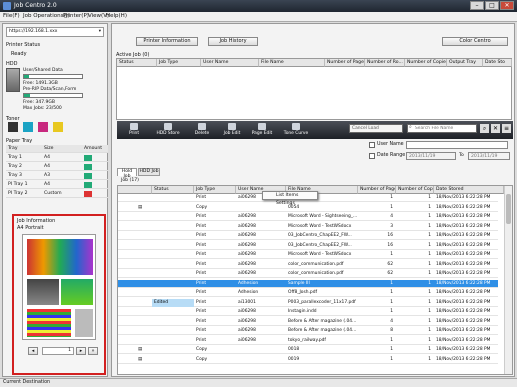 Image resolution: width=517 pixels, height=387 pixels. I want to click on print-button: Print, so click(134, 130).